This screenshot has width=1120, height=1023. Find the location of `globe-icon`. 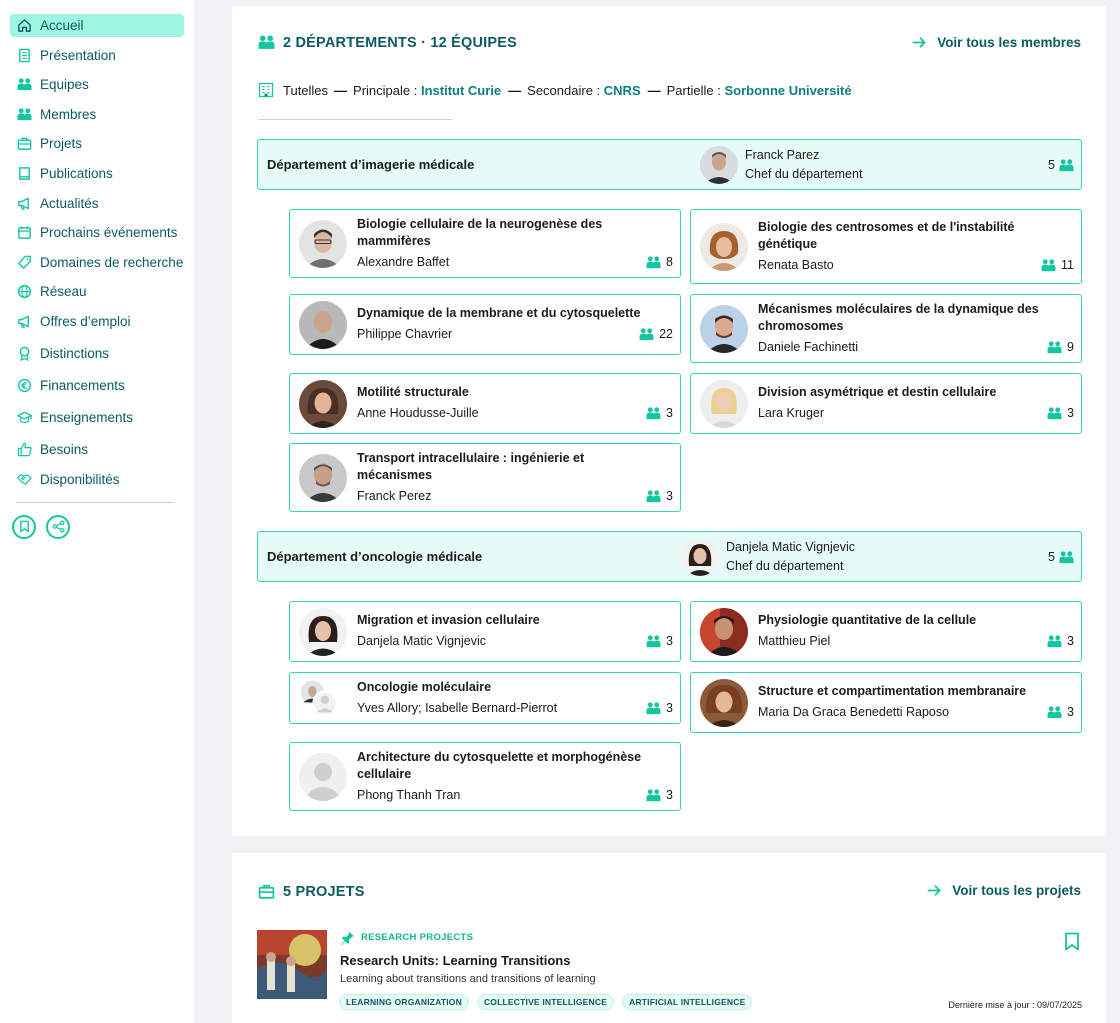

globe-icon is located at coordinates (24, 291).